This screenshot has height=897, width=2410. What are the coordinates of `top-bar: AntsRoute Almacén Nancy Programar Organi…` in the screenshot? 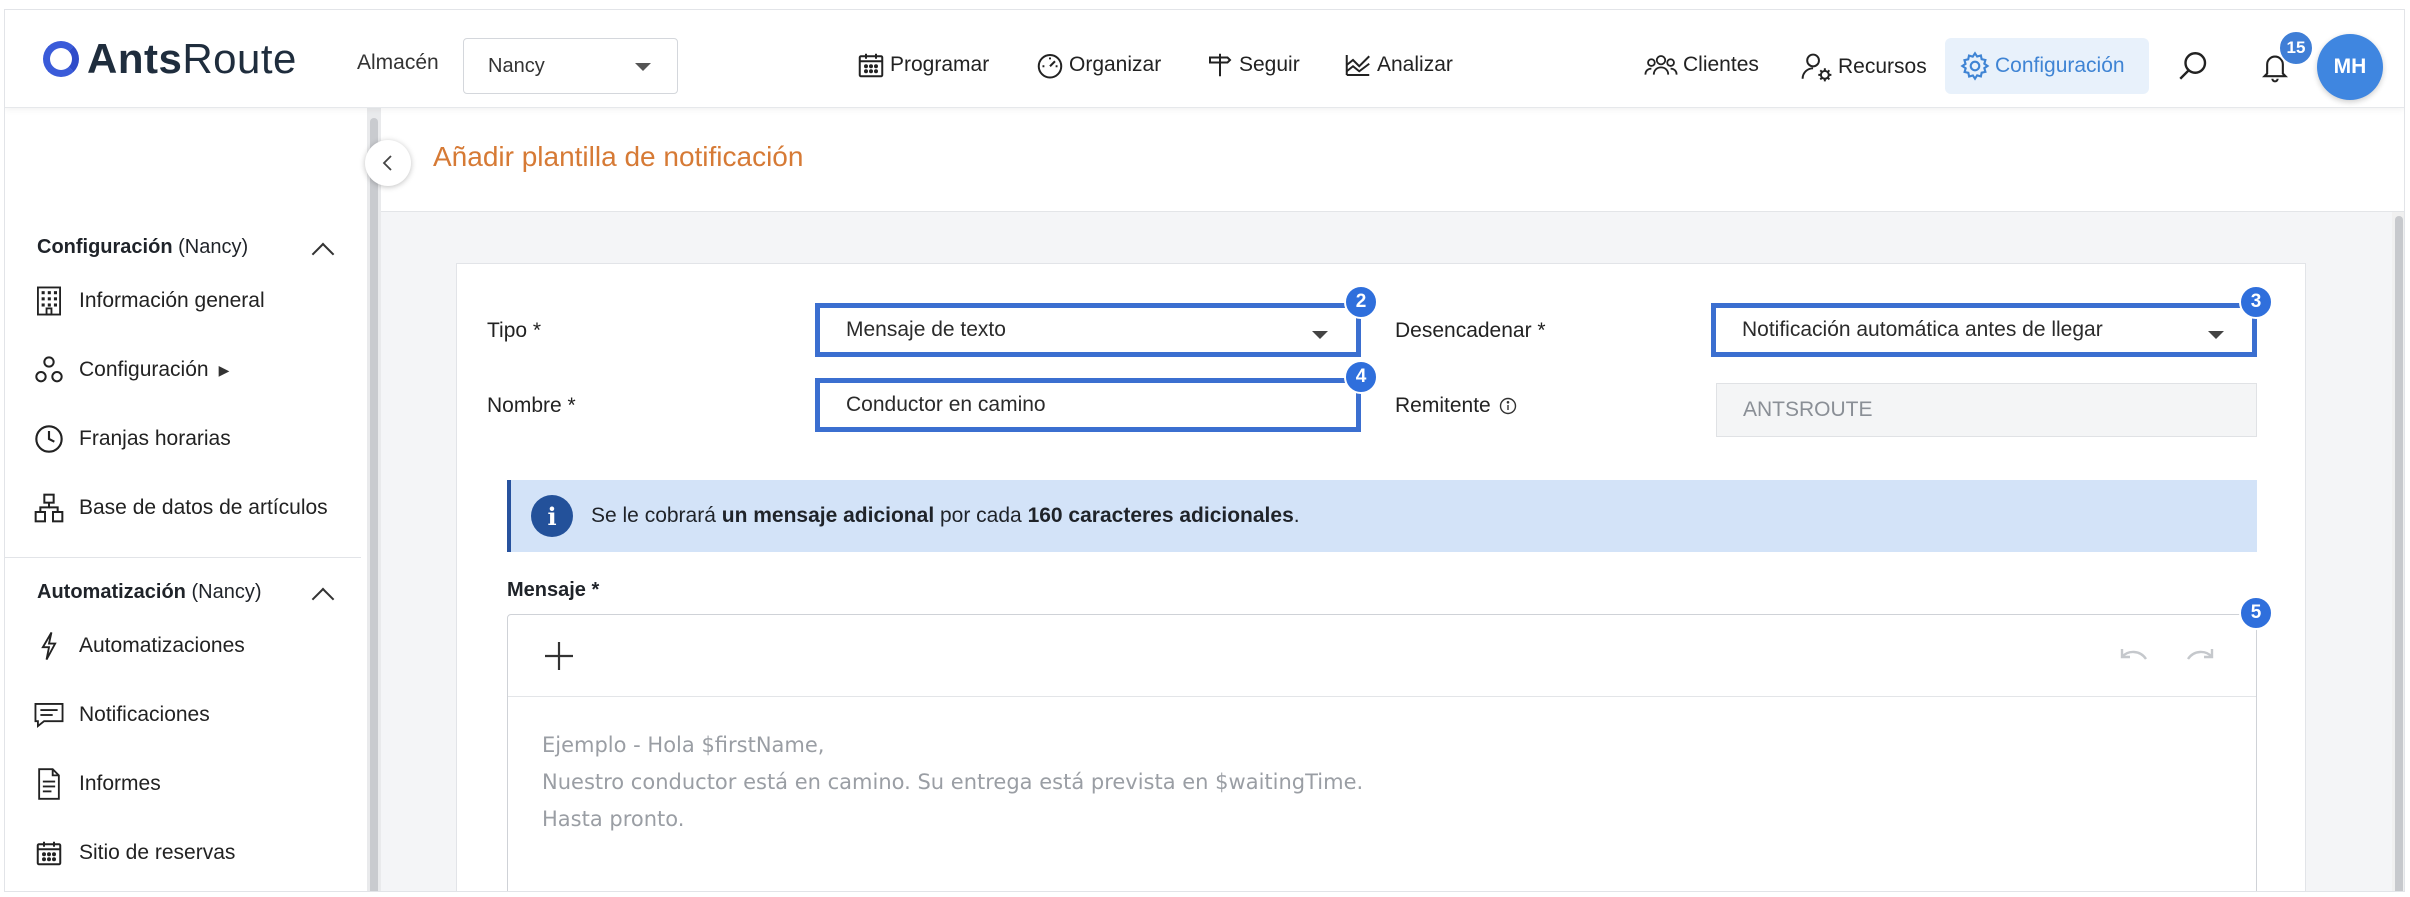 It's located at (1204, 59).